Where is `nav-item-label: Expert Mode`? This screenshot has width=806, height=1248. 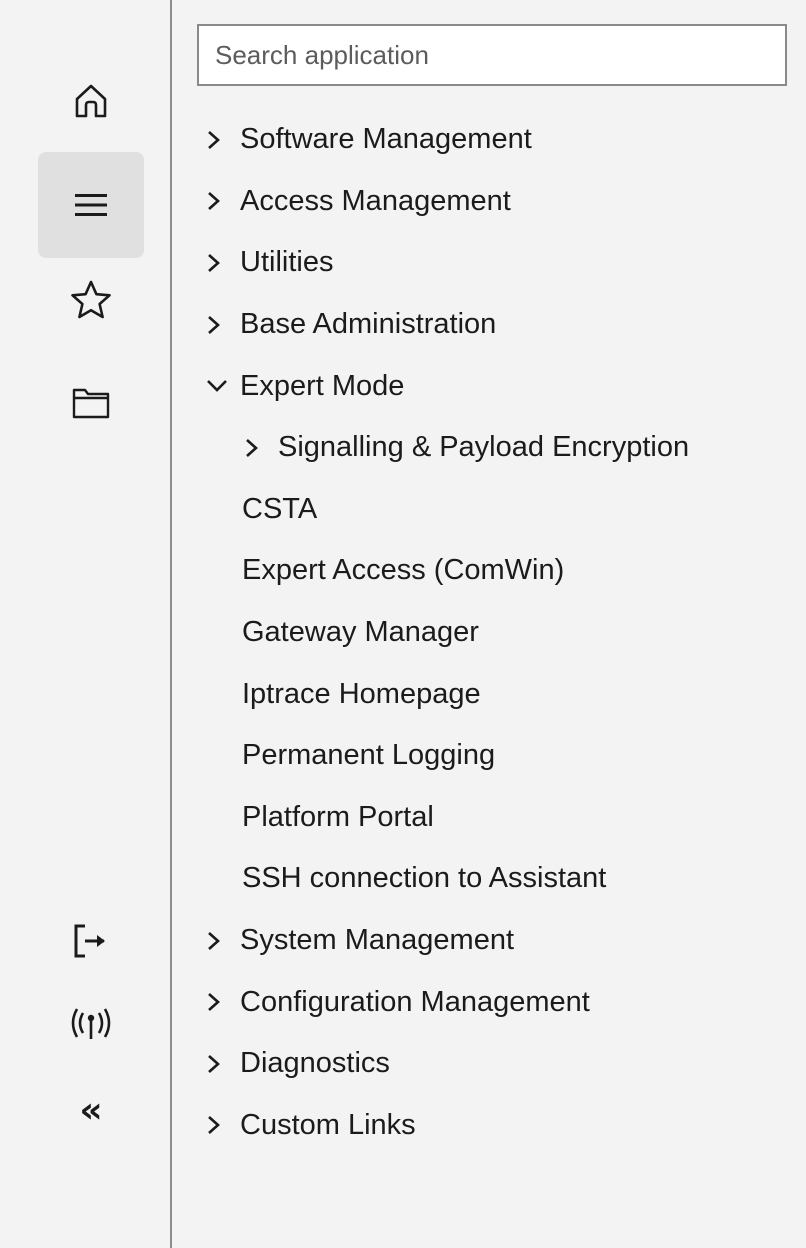
nav-item-label: Expert Mode is located at coordinates (322, 385).